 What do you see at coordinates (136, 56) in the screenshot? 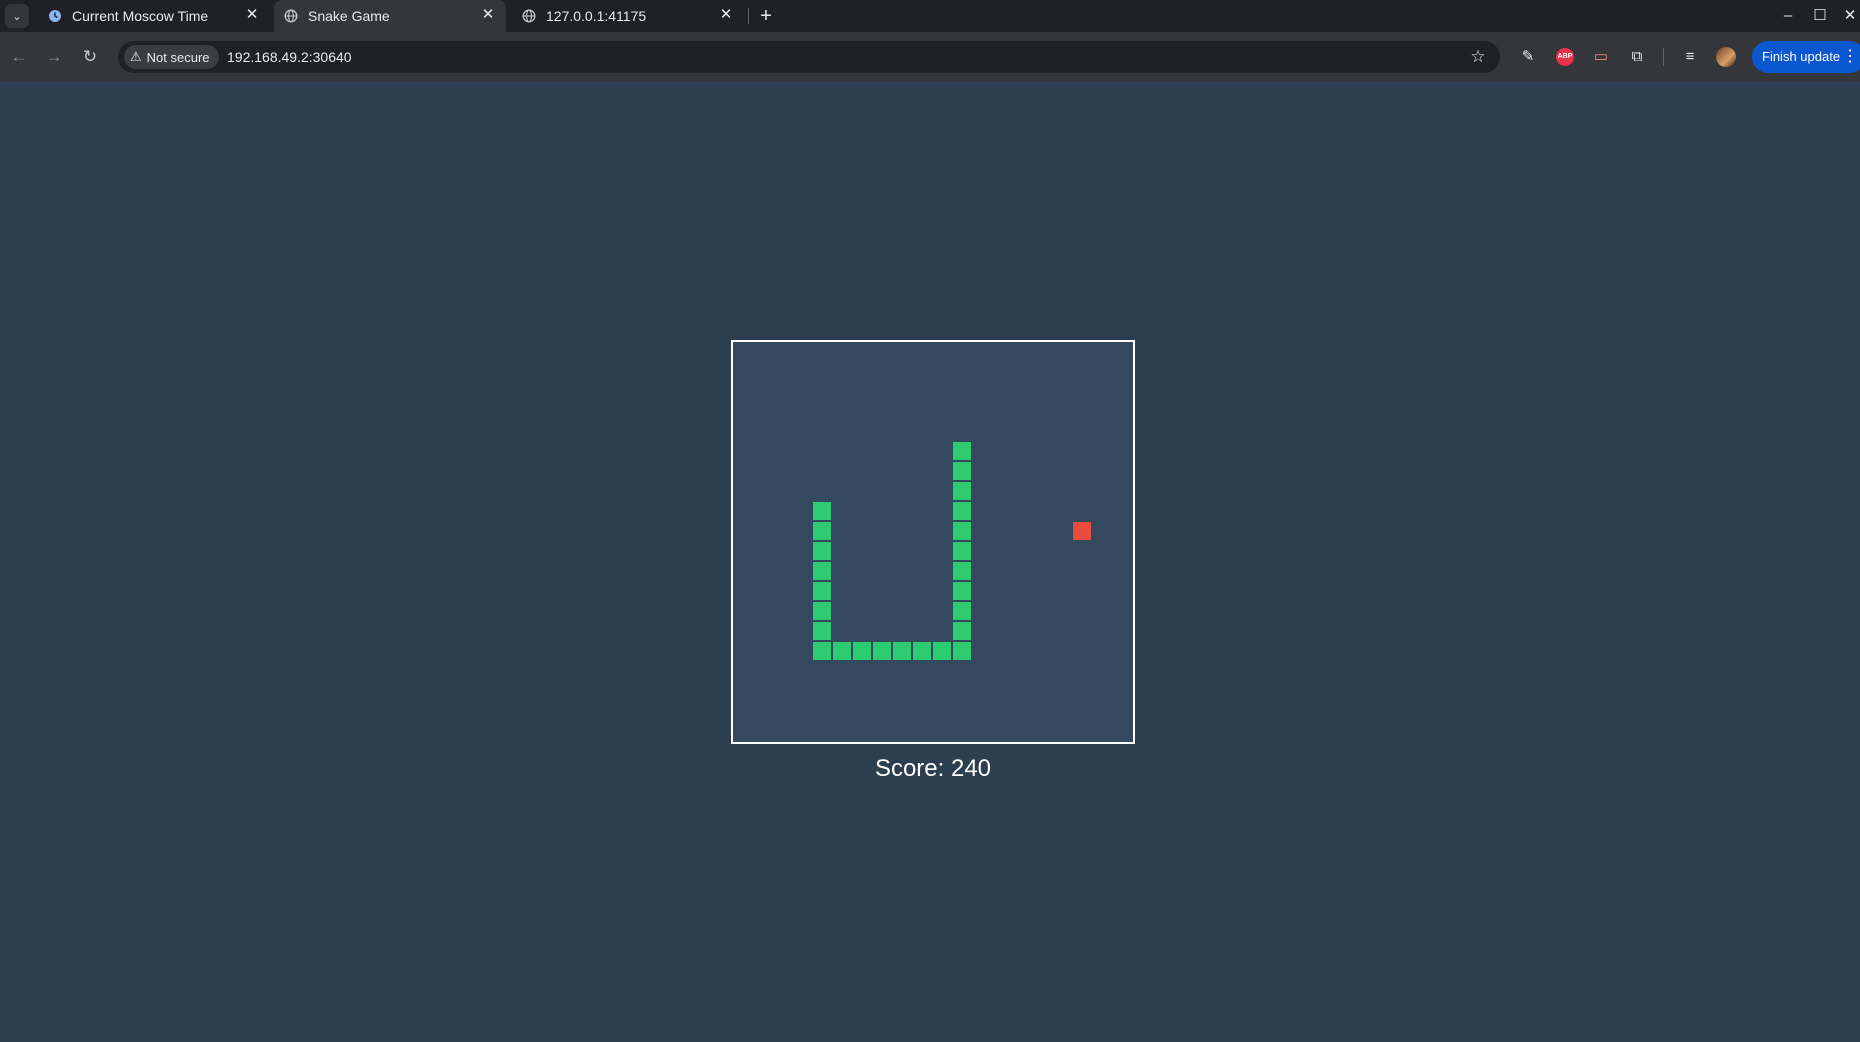
I see `warning-icon: ⚠` at bounding box center [136, 56].